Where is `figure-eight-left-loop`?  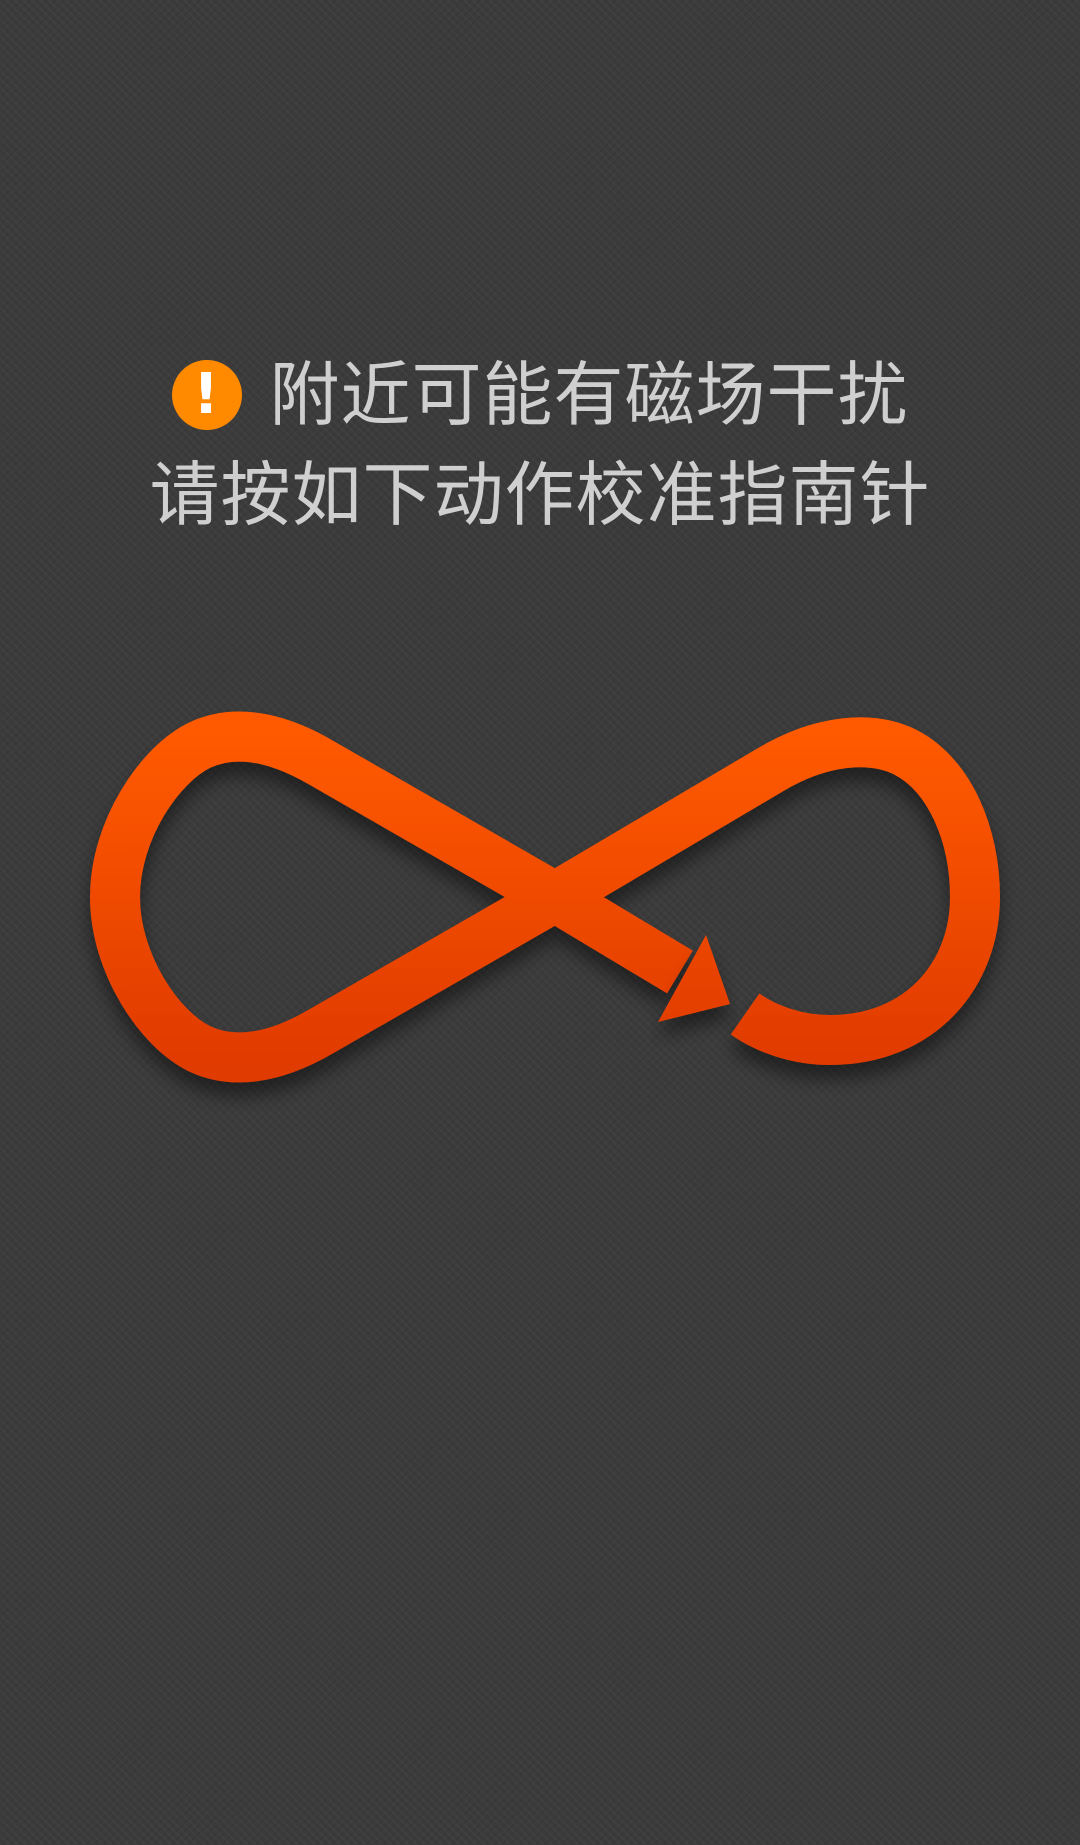
figure-eight-left-loop is located at coordinates (328, 897).